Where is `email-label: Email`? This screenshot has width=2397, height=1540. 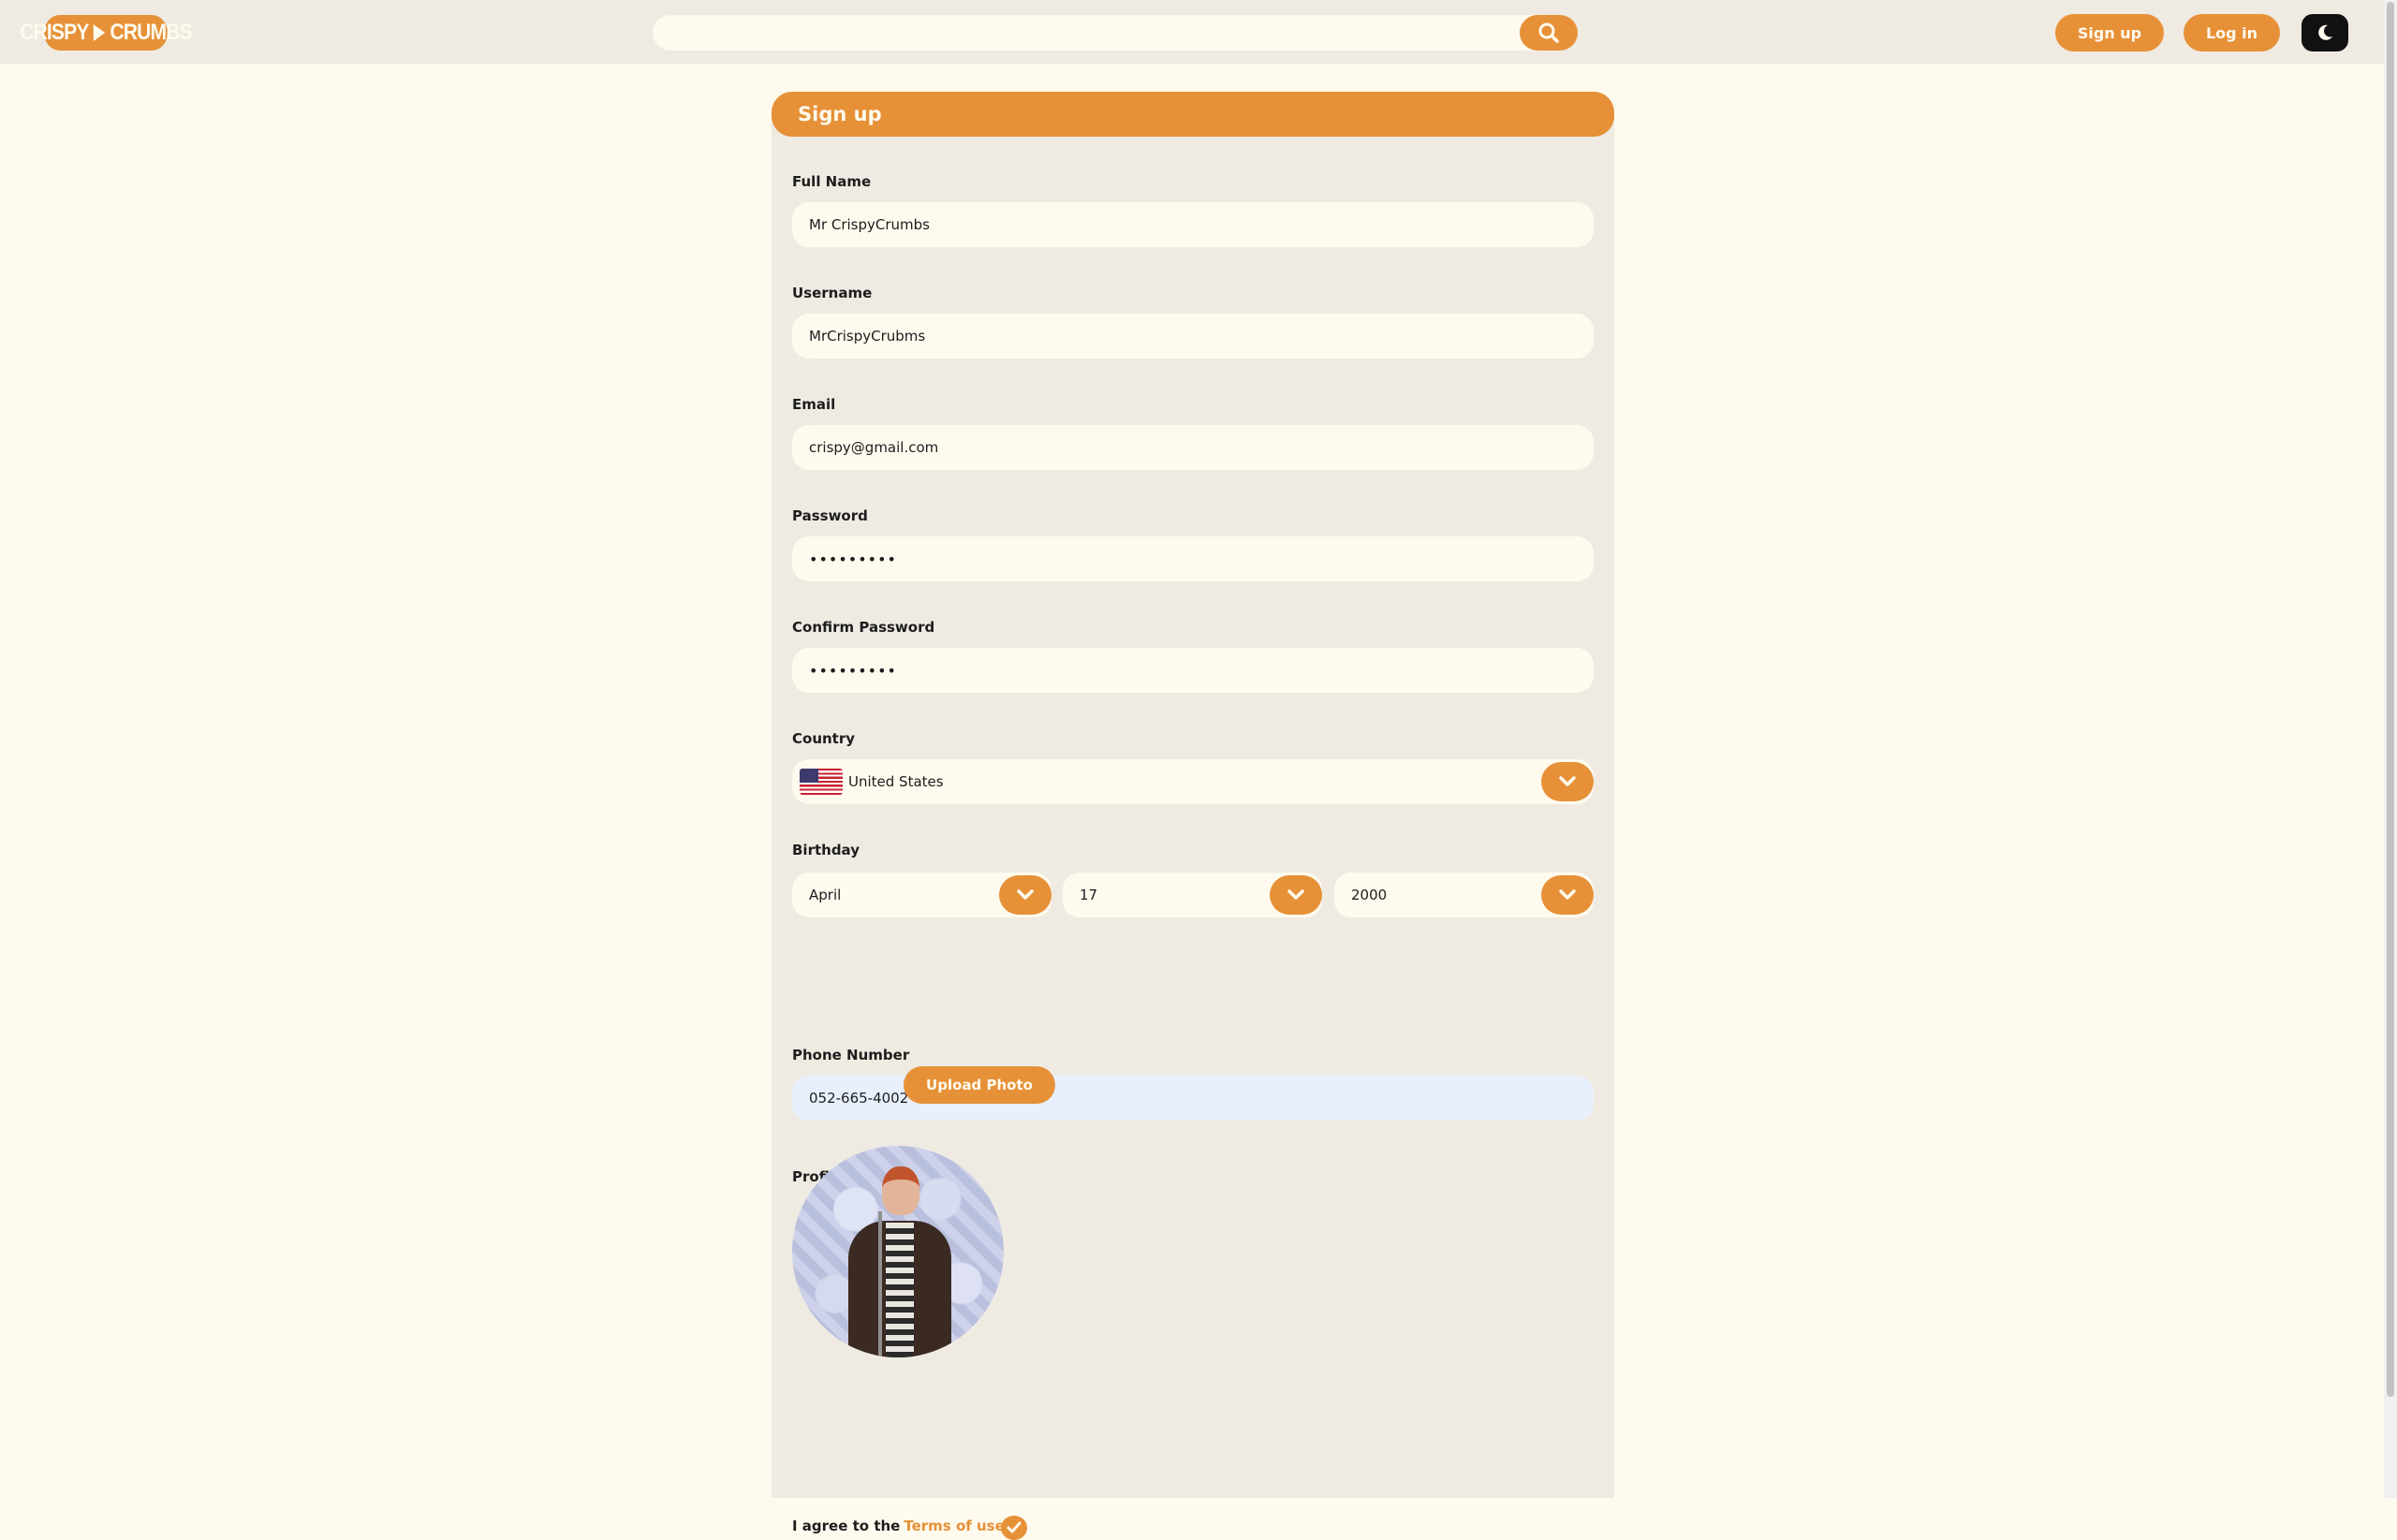
email-label: Email is located at coordinates (814, 404).